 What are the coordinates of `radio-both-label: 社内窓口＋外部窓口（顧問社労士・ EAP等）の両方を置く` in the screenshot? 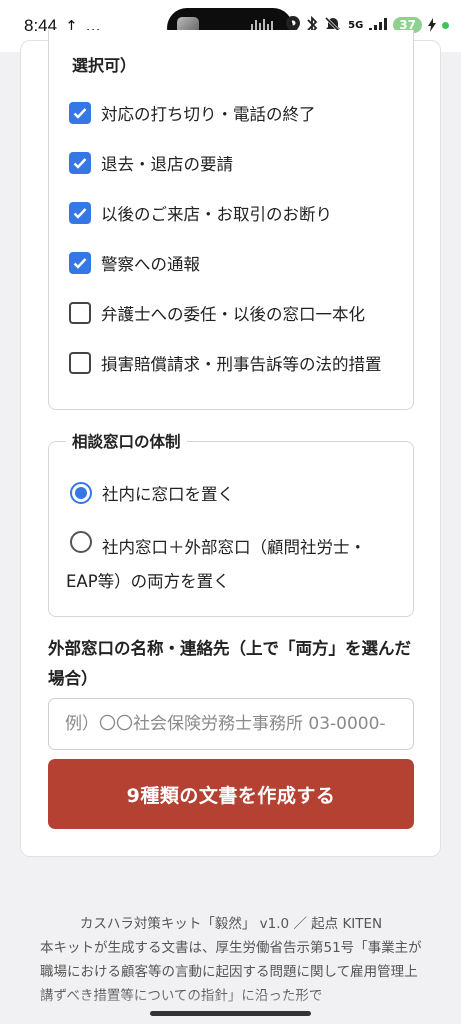 It's located at (231, 565).